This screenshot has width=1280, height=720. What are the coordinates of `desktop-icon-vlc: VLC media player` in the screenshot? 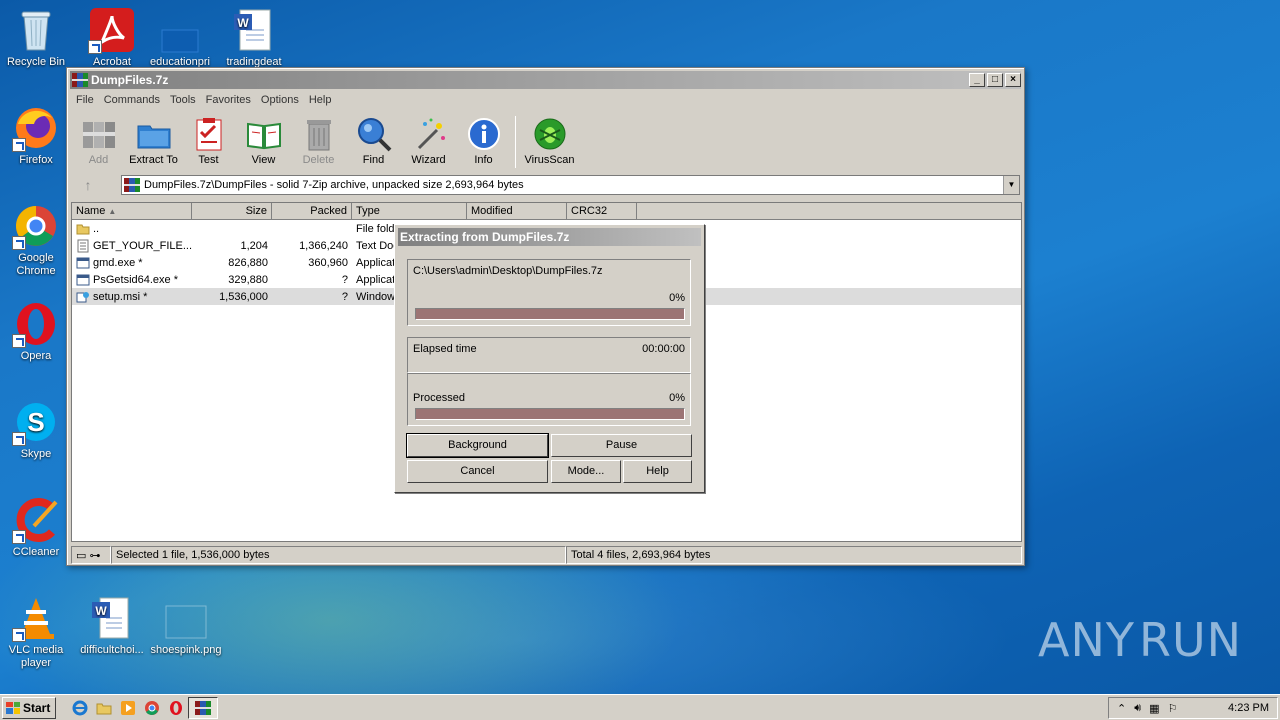 It's located at (36, 632).